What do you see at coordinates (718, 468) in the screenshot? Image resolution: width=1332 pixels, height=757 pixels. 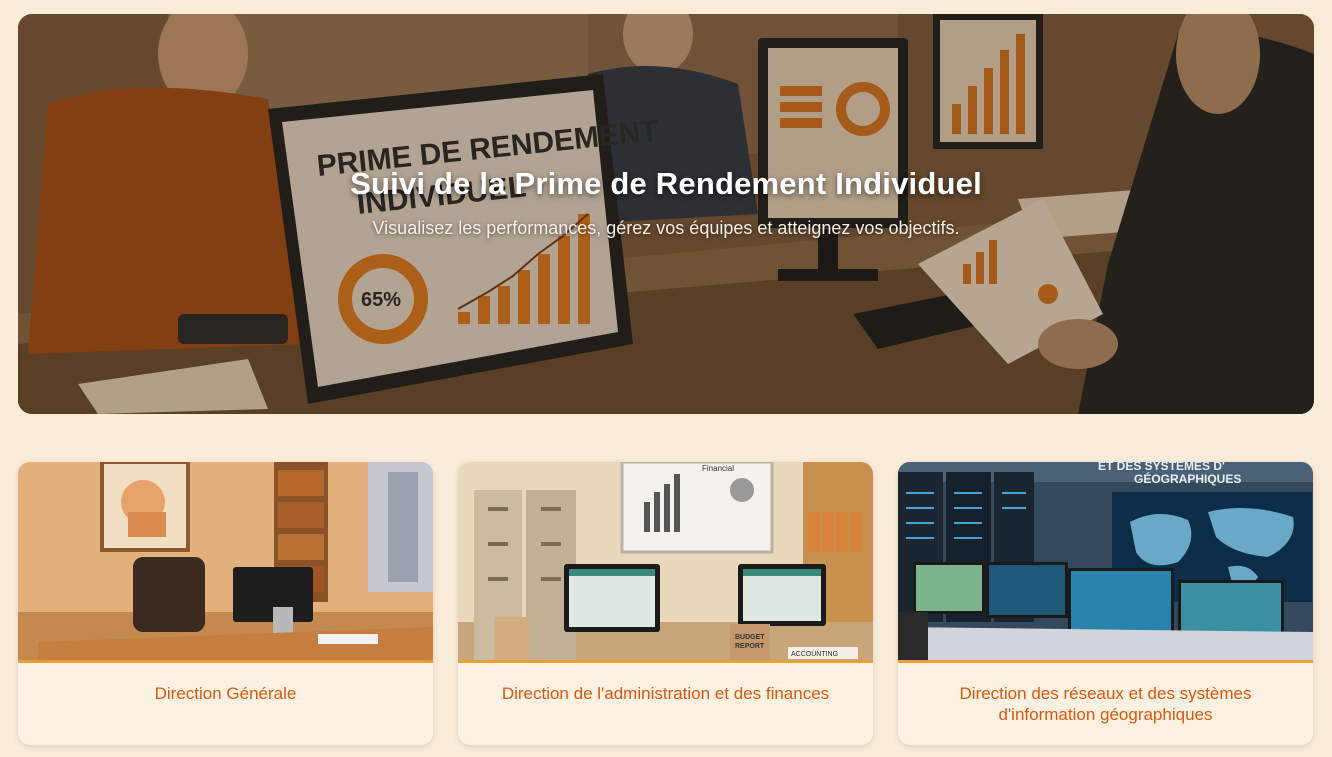 I see `board-label: Financial` at bounding box center [718, 468].